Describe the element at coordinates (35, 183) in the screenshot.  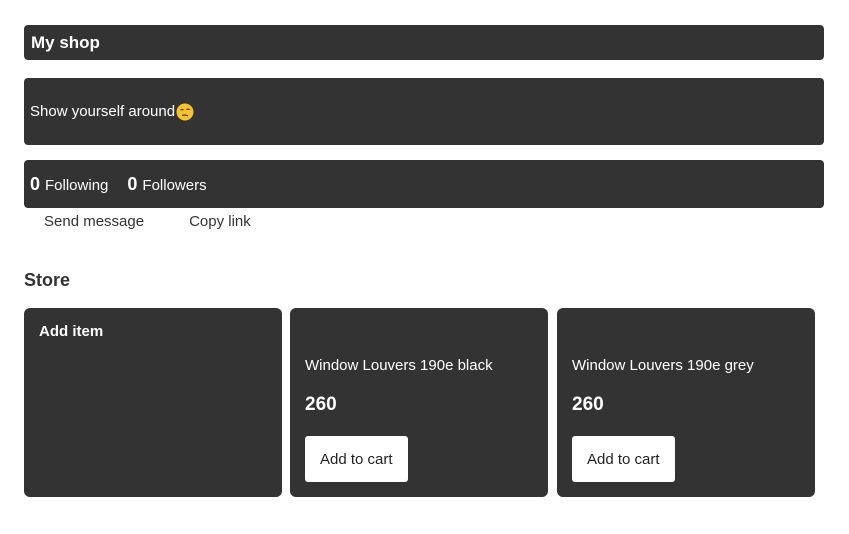
I see `following-count: 0` at that location.